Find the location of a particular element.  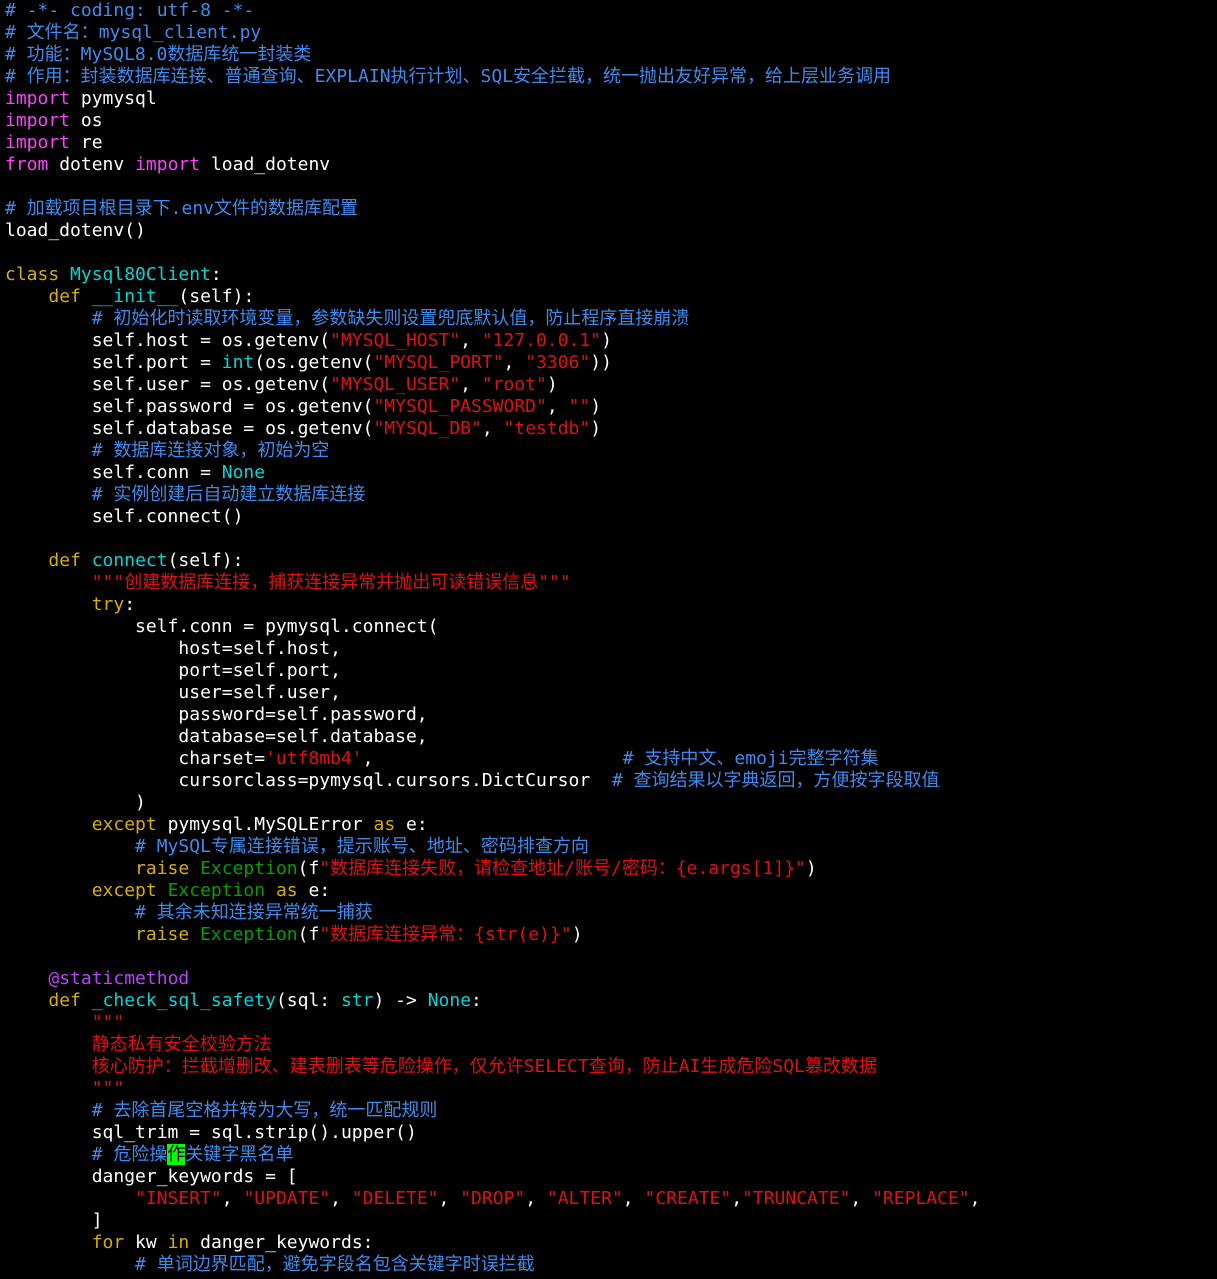

code-line: for kw in danger_keywords: is located at coordinates (608, 1243).